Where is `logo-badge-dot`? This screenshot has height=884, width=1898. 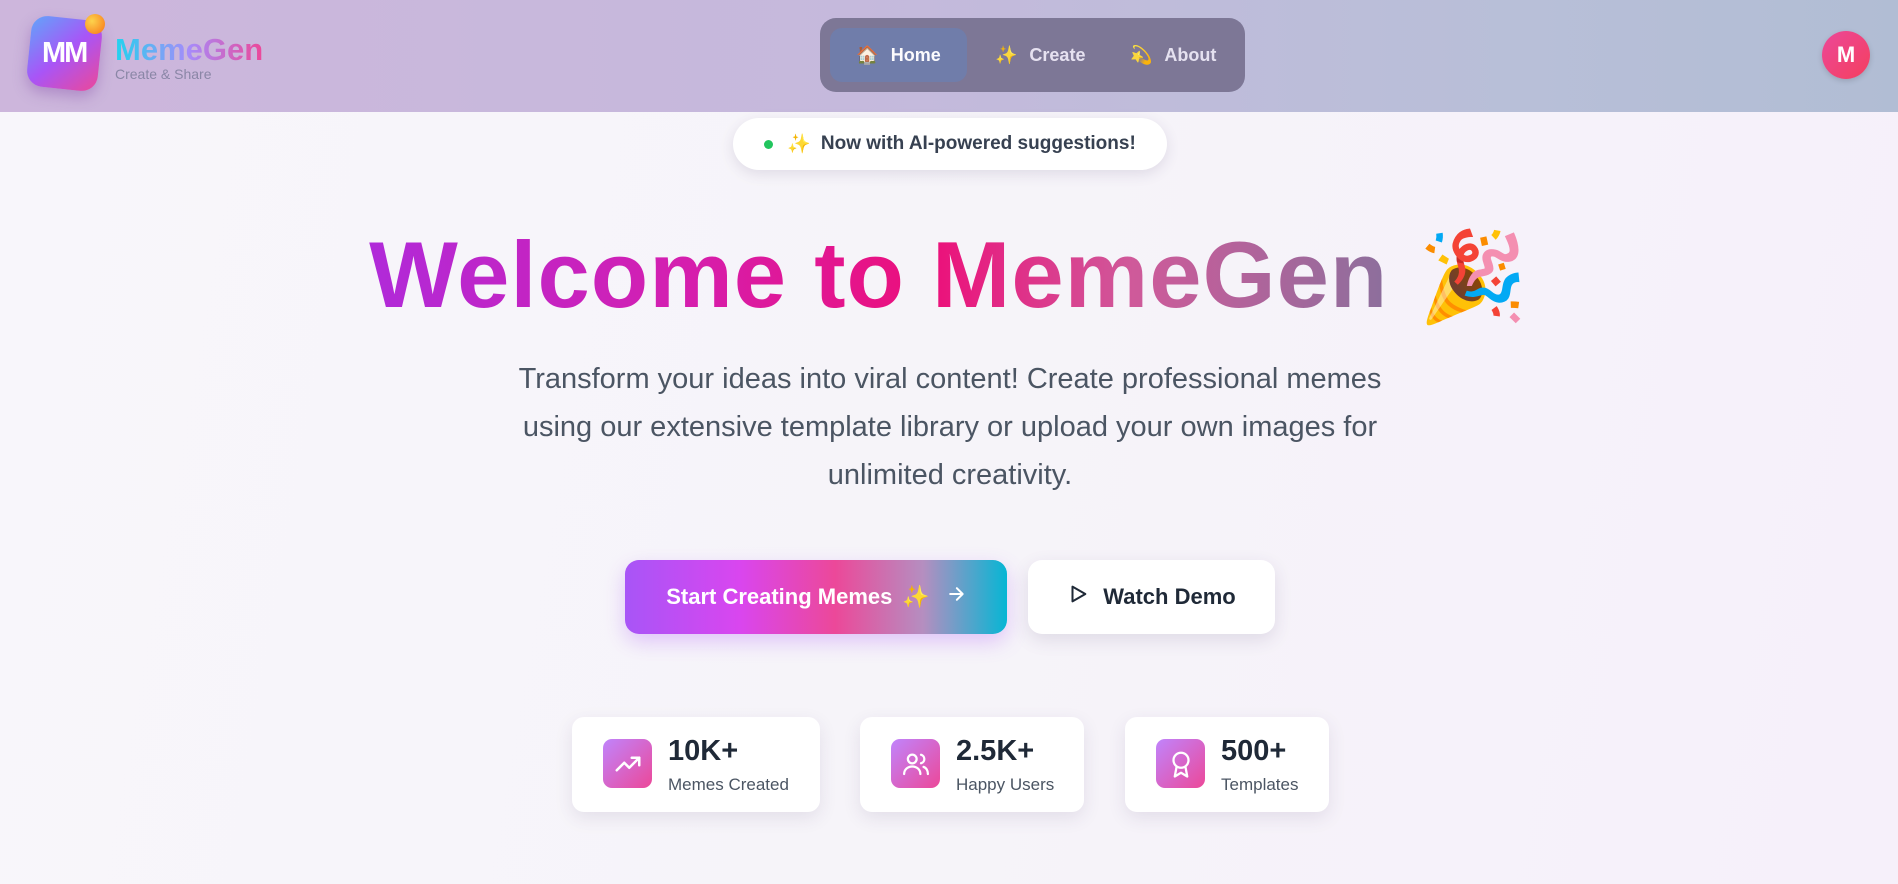 logo-badge-dot is located at coordinates (95, 24).